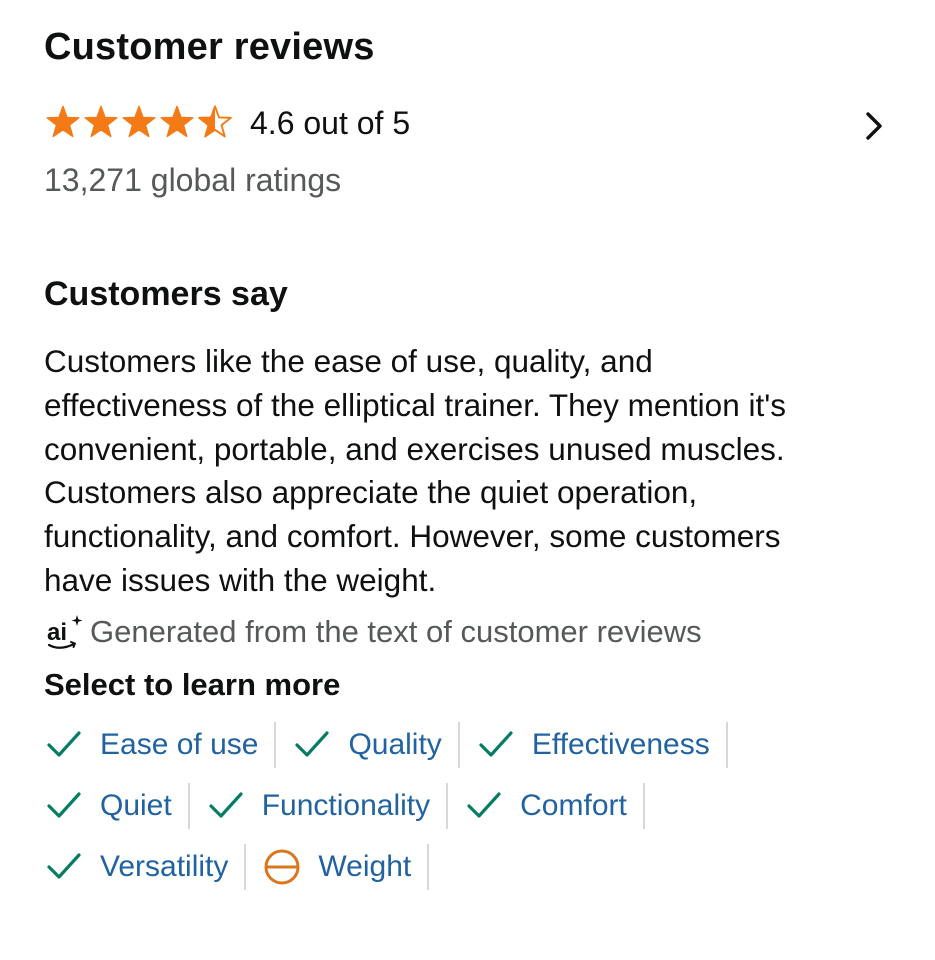 This screenshot has width=935, height=960. I want to click on aspect-versatility-button: Versatility, so click(145, 867).